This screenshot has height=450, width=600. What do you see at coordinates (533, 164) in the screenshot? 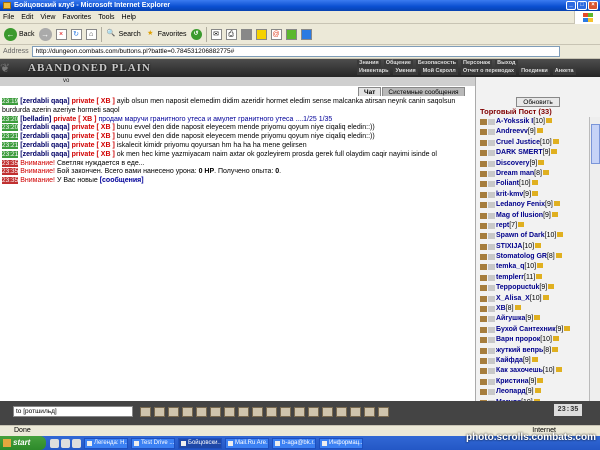
I see `user-list-item: Discovery[9]` at bounding box center [533, 164].